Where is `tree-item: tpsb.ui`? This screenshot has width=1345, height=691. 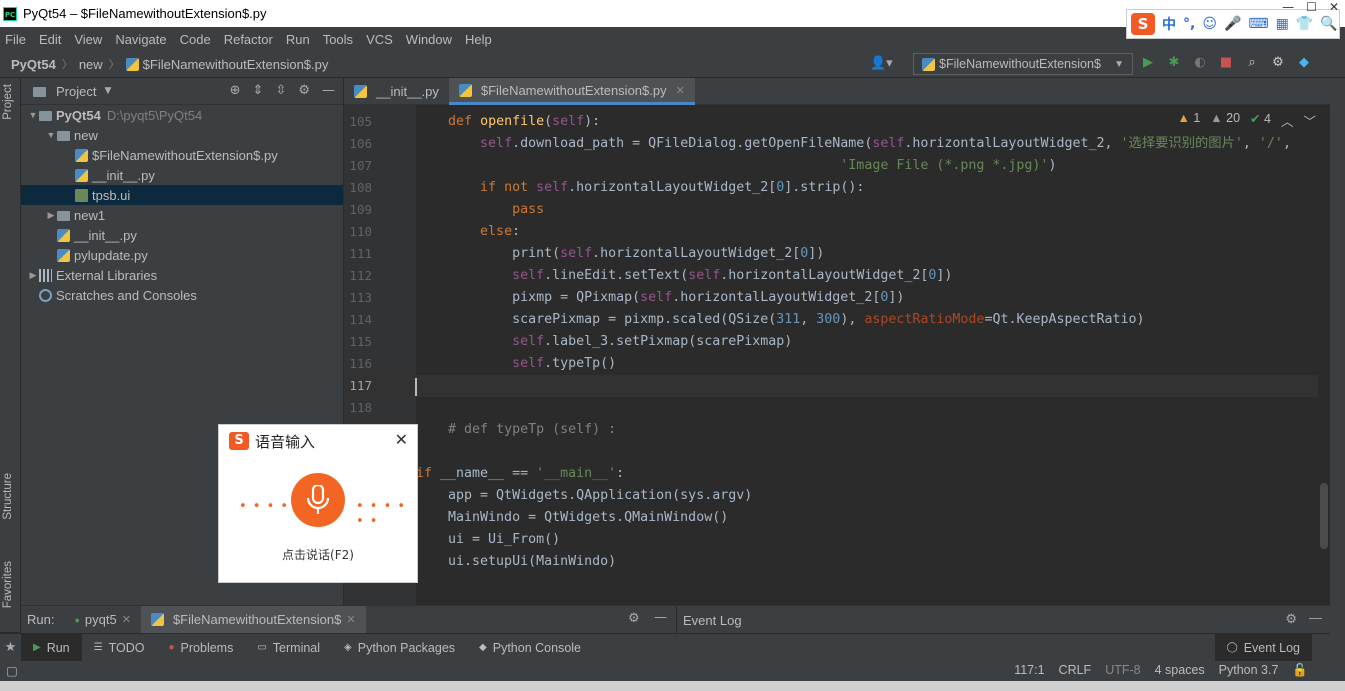
tree-item: tpsb.ui is located at coordinates (182, 195).